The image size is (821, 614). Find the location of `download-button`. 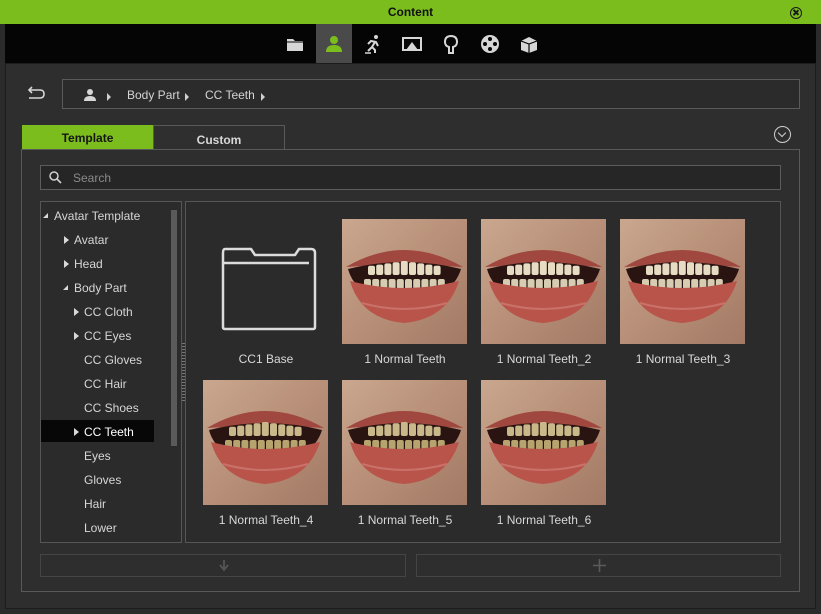

download-button is located at coordinates (223, 565).